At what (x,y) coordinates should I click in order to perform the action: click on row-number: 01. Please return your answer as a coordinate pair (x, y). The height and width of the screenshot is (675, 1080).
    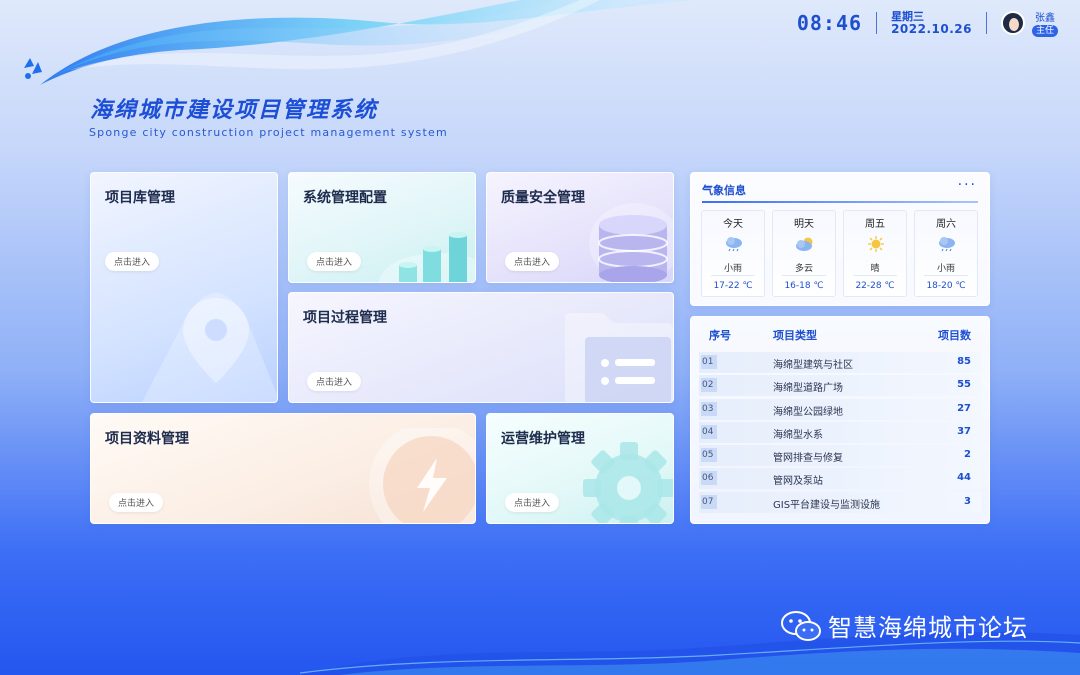
    Looking at the image, I should click on (709, 362).